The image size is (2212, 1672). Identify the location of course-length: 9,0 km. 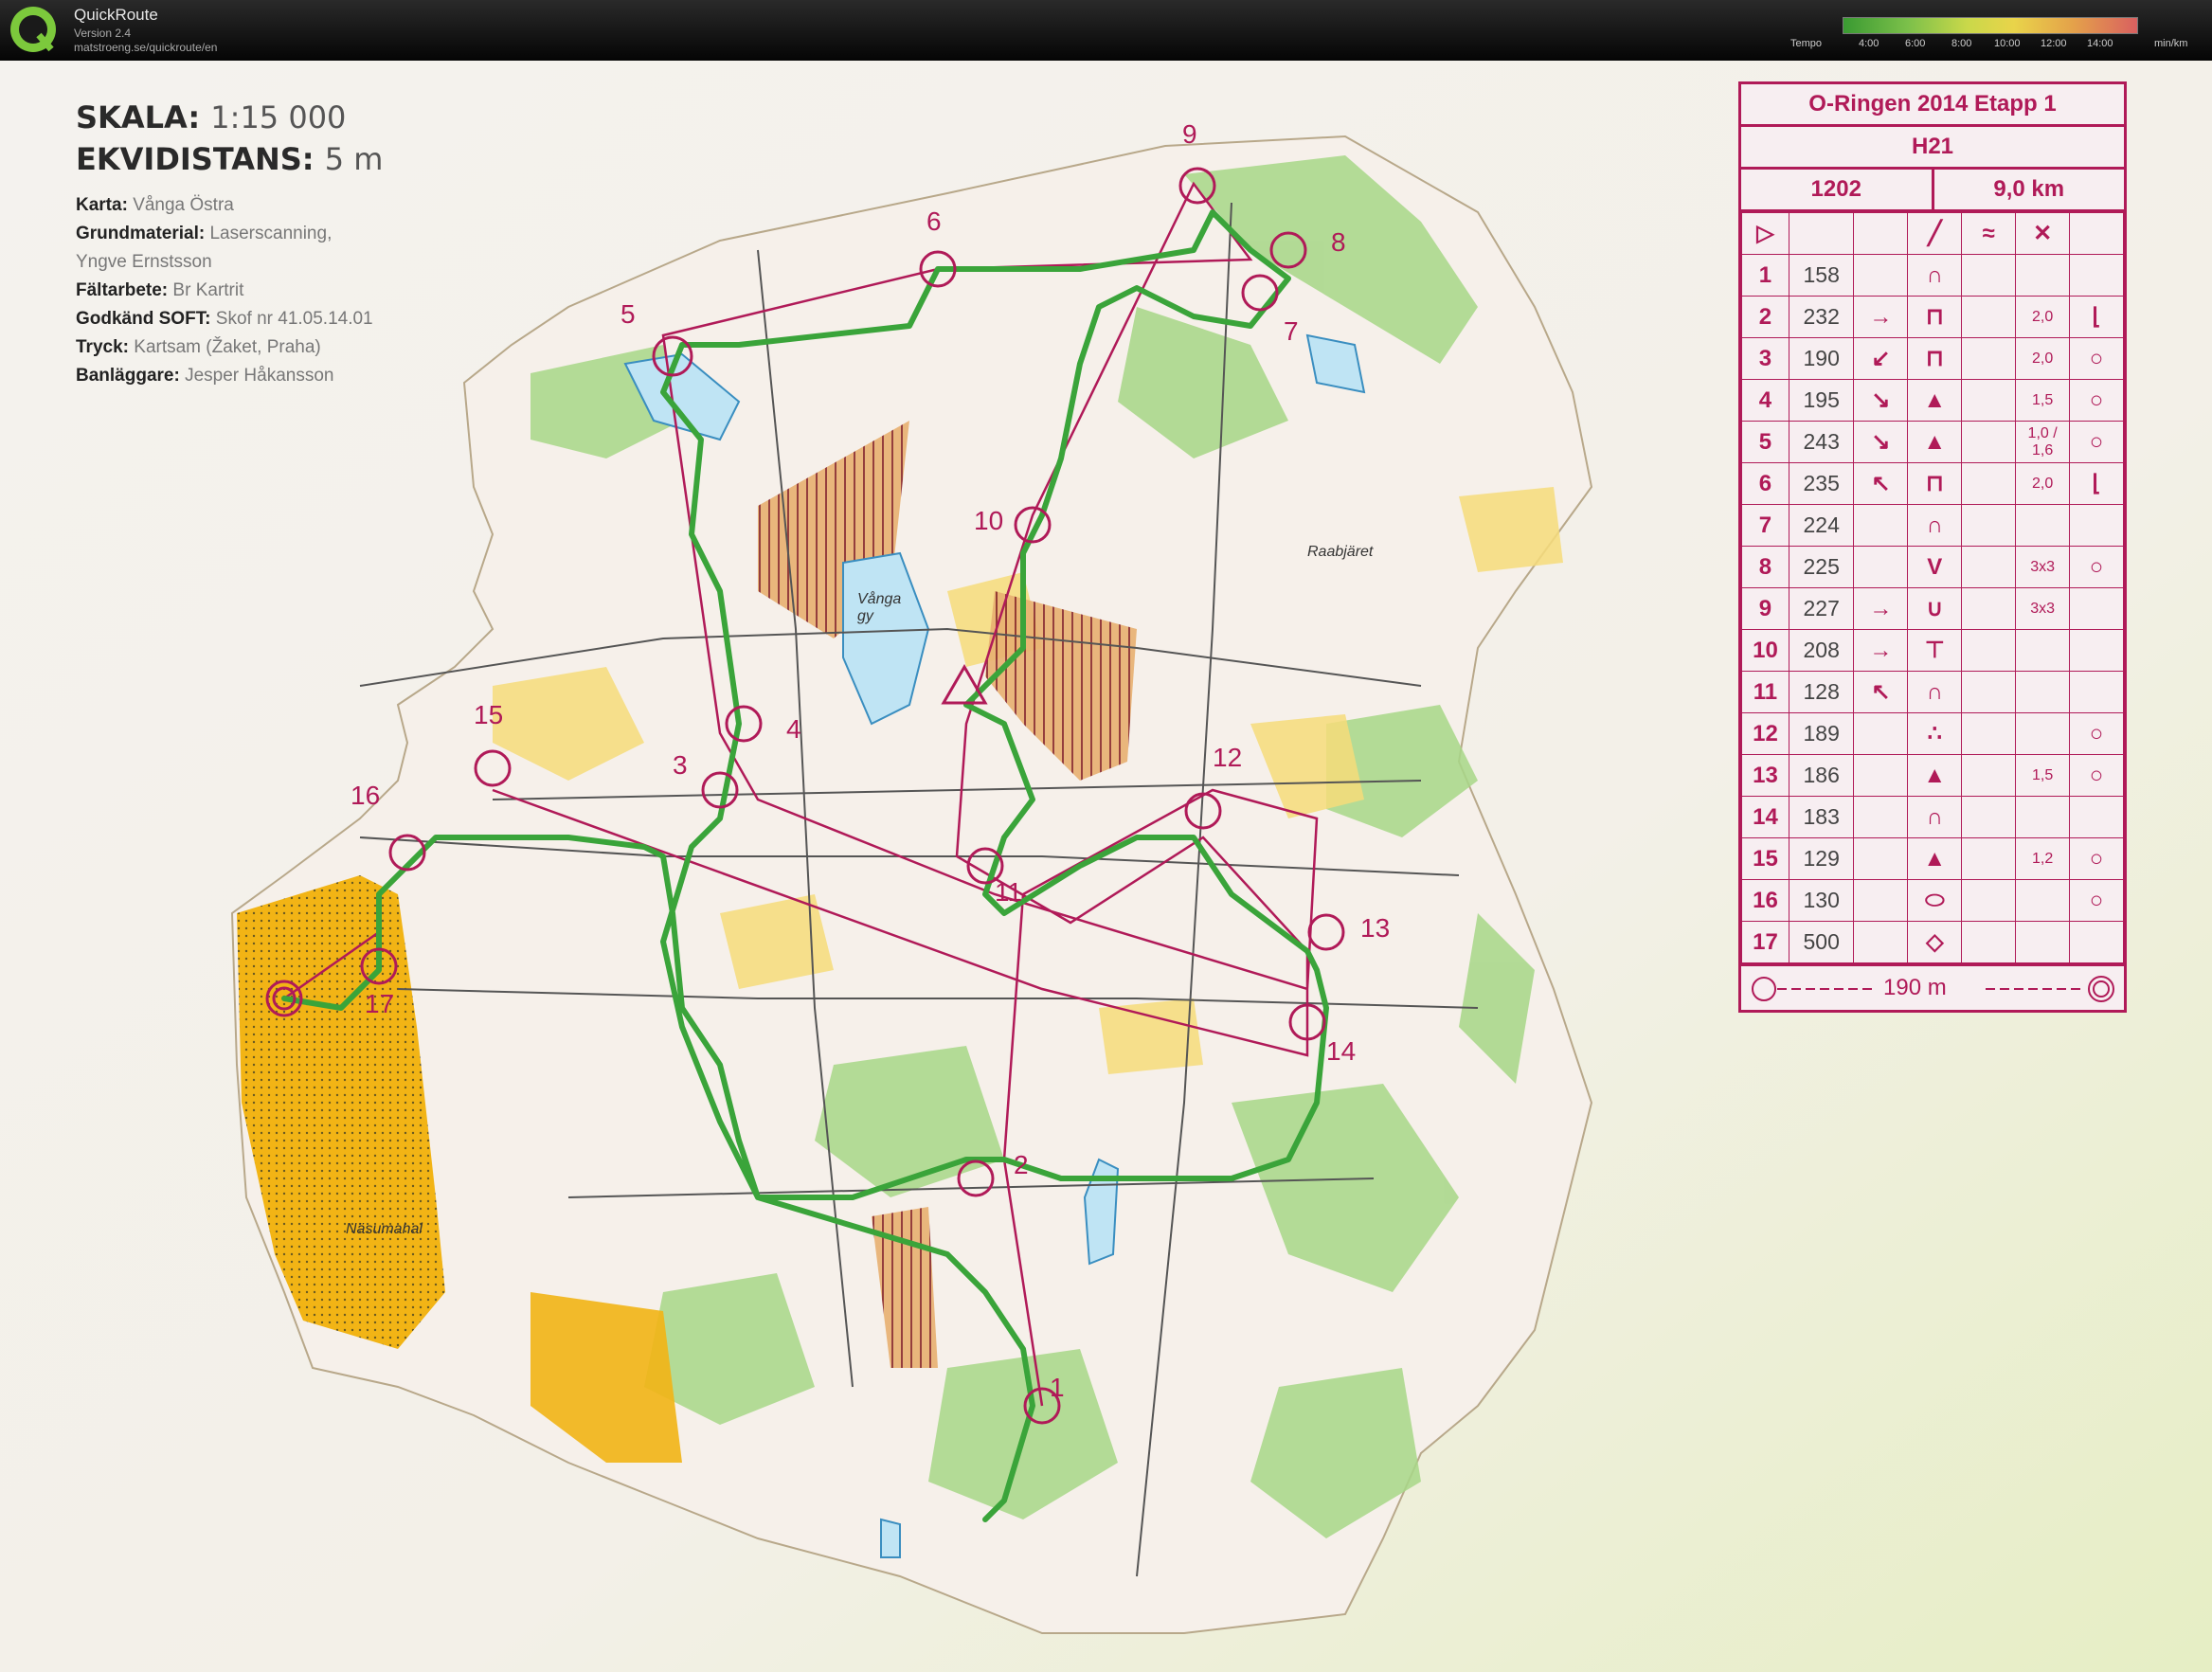
(2028, 189).